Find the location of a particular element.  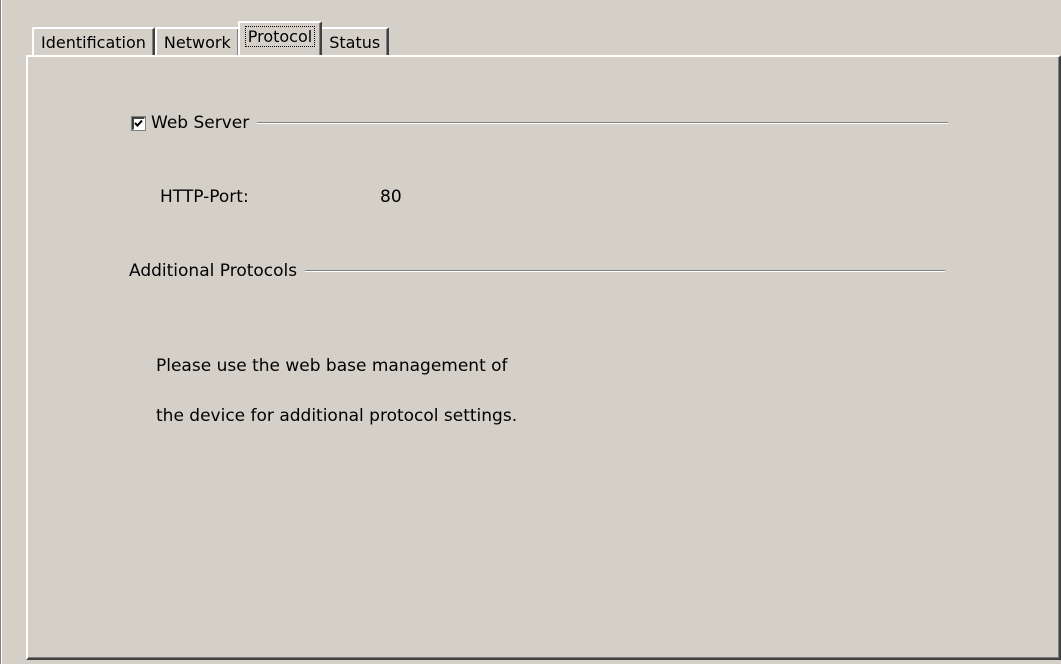

tab-protocol: Protocol is located at coordinates (280, 38).